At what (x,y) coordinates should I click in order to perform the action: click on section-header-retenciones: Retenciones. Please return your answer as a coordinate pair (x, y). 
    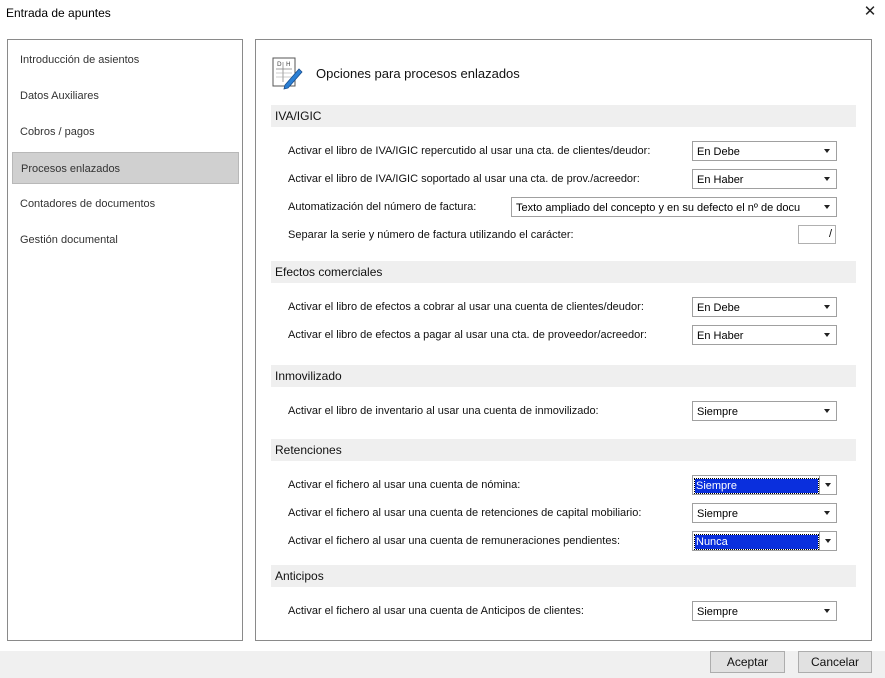
    Looking at the image, I should click on (563, 450).